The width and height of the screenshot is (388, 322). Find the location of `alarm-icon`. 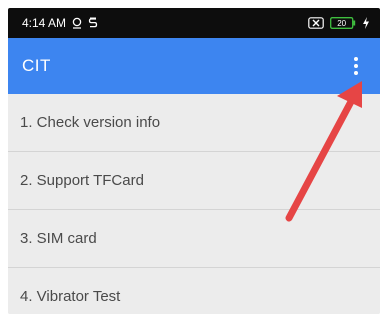

alarm-icon is located at coordinates (77, 23).